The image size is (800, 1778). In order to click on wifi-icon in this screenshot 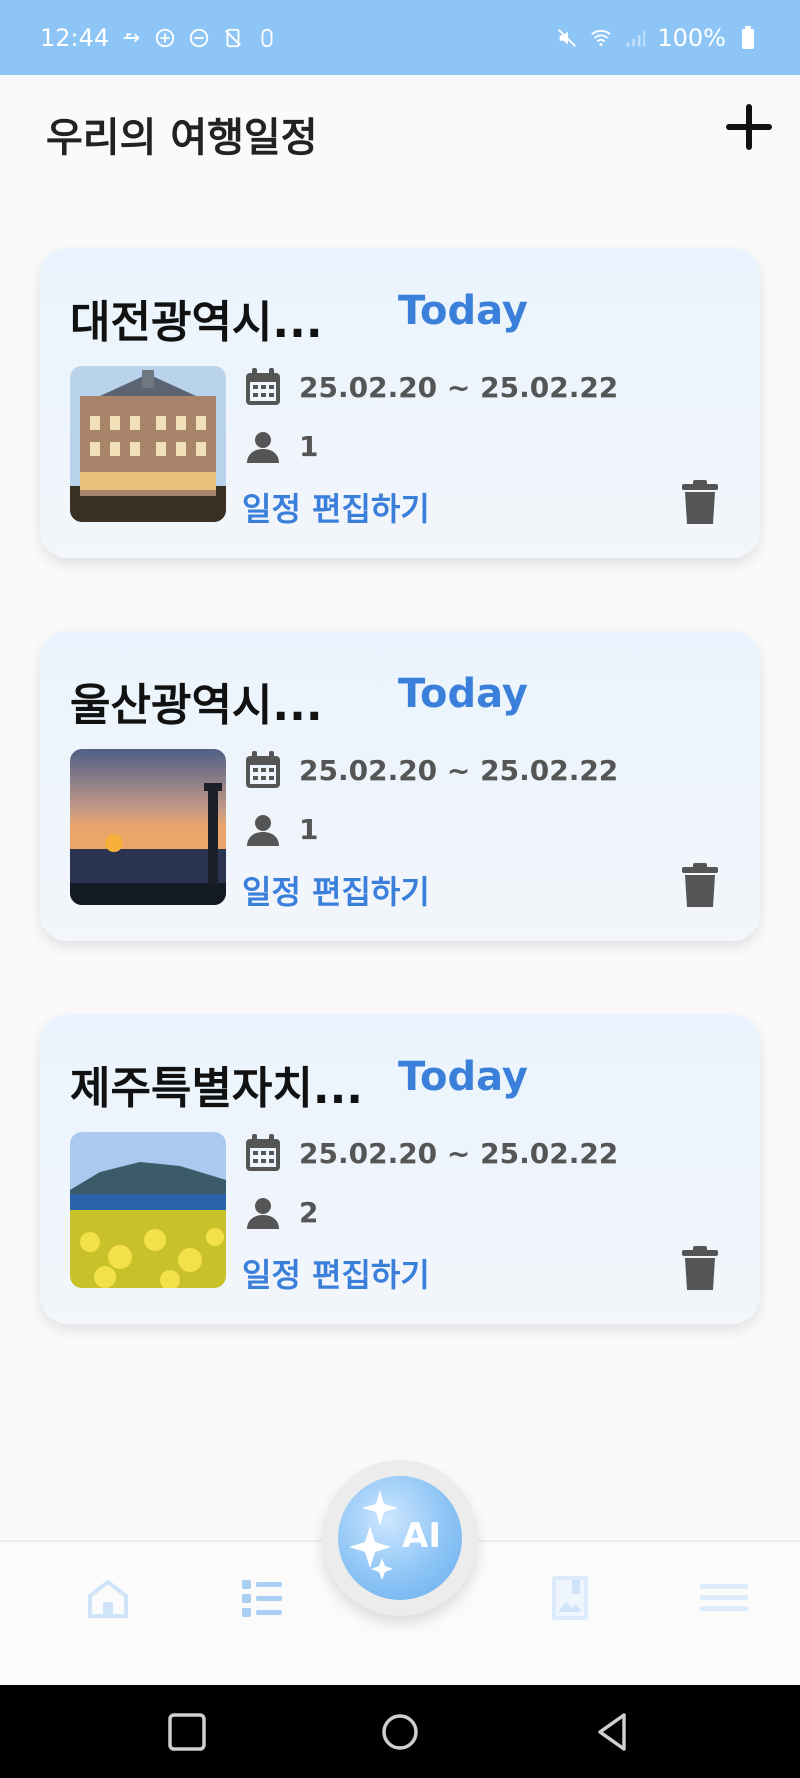, I will do `click(601, 38)`.